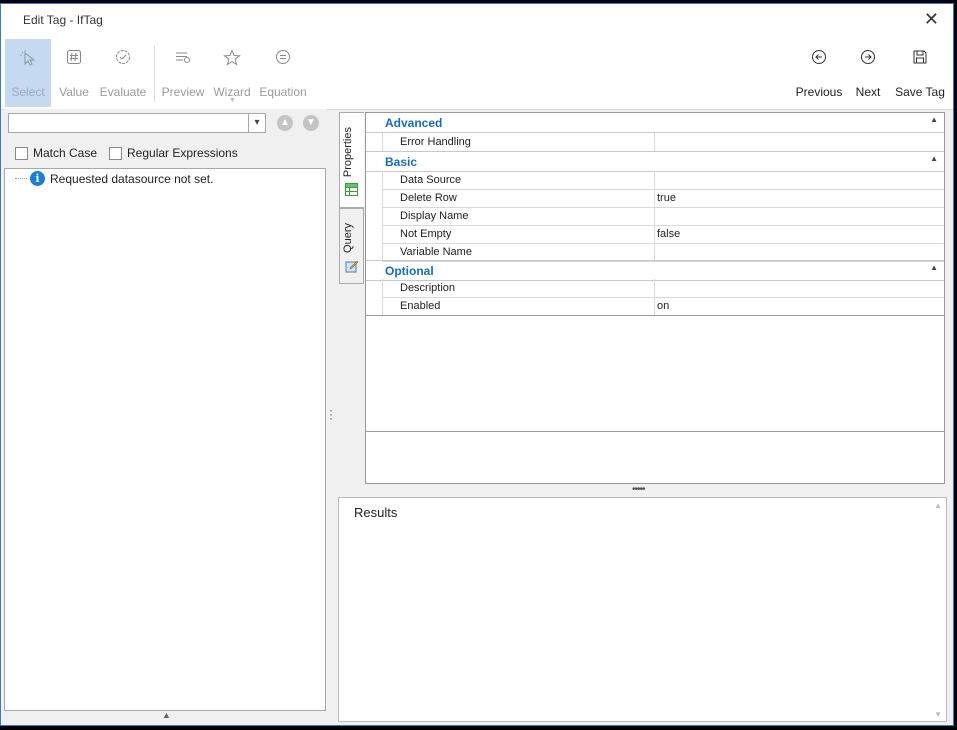 The image size is (957, 730). I want to click on property-row: Delete Row true, so click(663, 198).